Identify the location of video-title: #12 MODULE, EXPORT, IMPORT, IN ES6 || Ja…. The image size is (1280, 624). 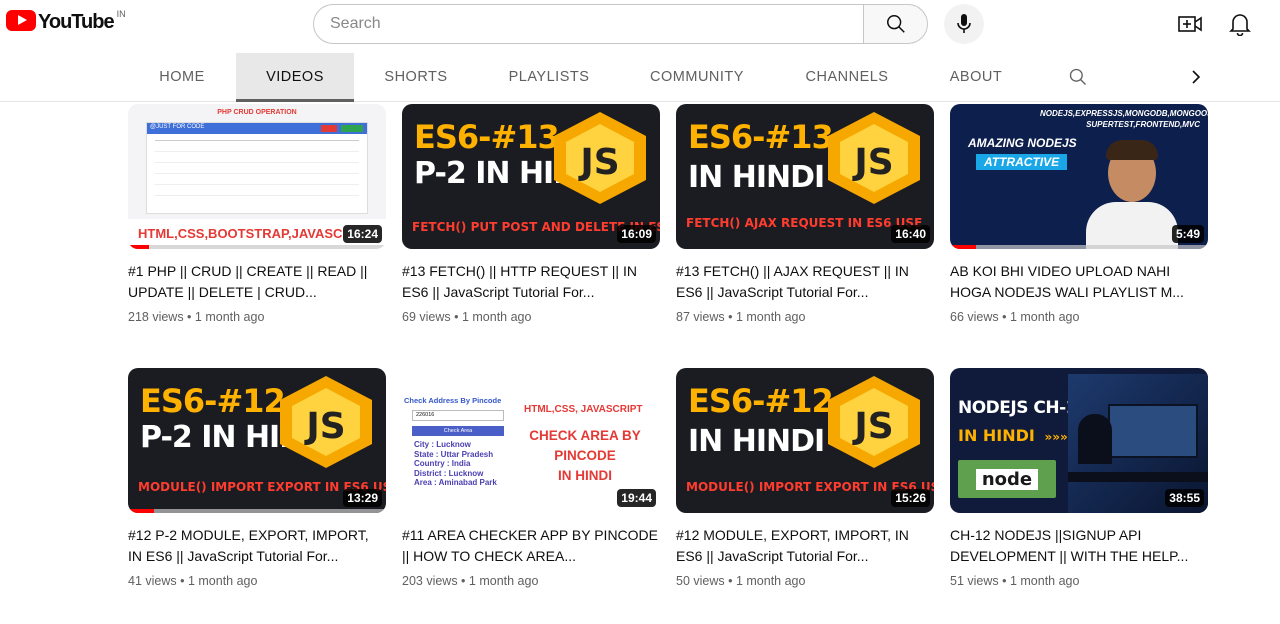
(805, 546).